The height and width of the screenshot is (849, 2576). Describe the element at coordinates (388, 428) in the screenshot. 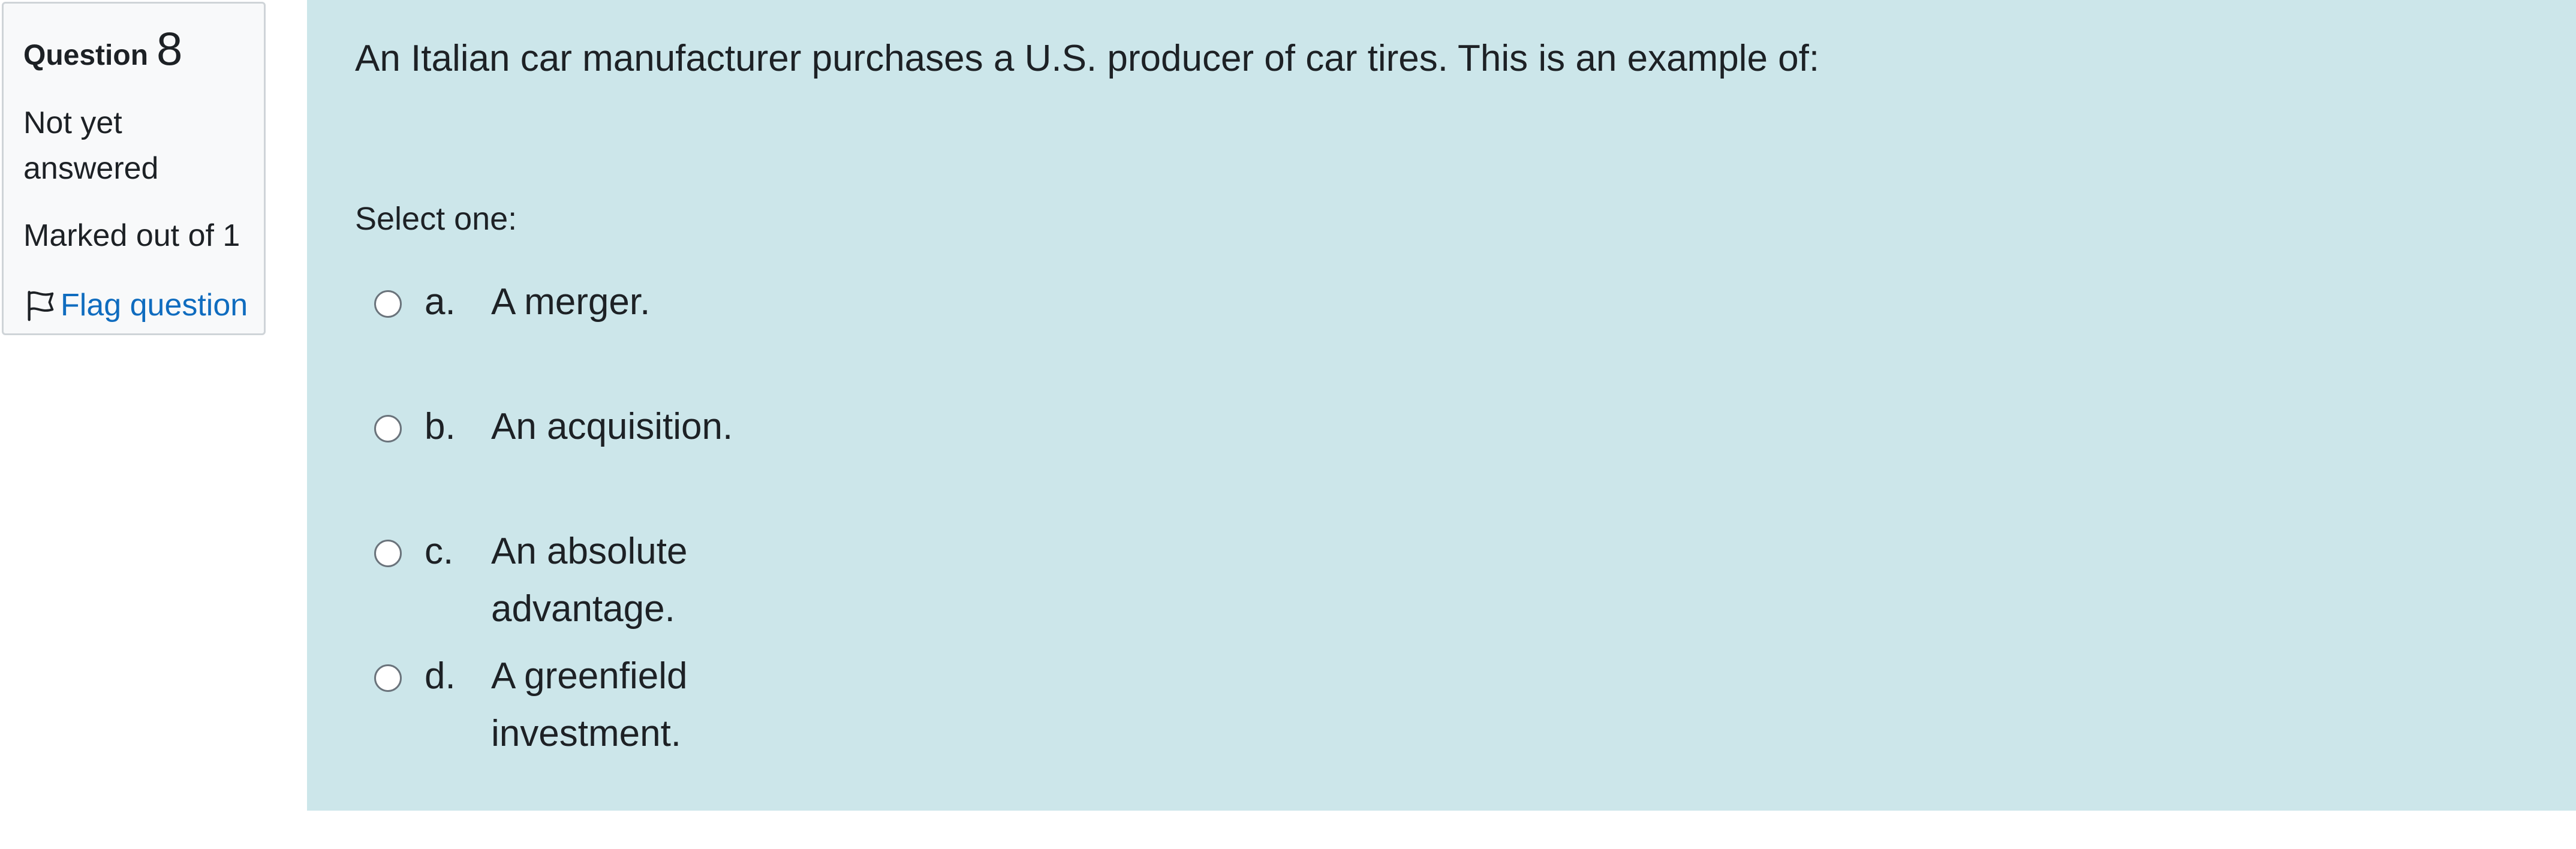

I see `radio-button-b` at that location.